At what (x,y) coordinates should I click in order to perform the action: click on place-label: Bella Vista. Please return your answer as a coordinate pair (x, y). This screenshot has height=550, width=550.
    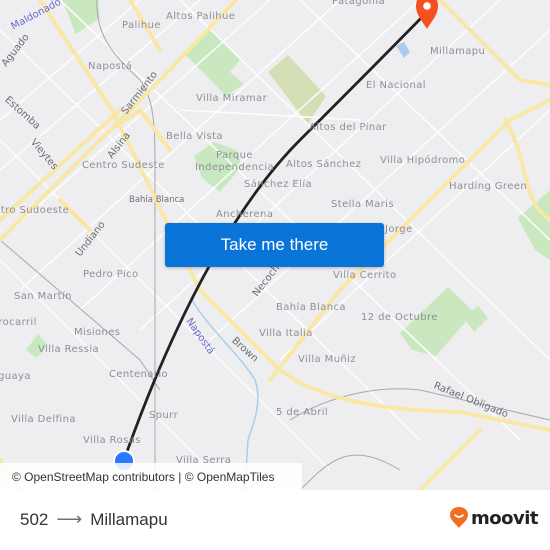
    Looking at the image, I should click on (194, 136).